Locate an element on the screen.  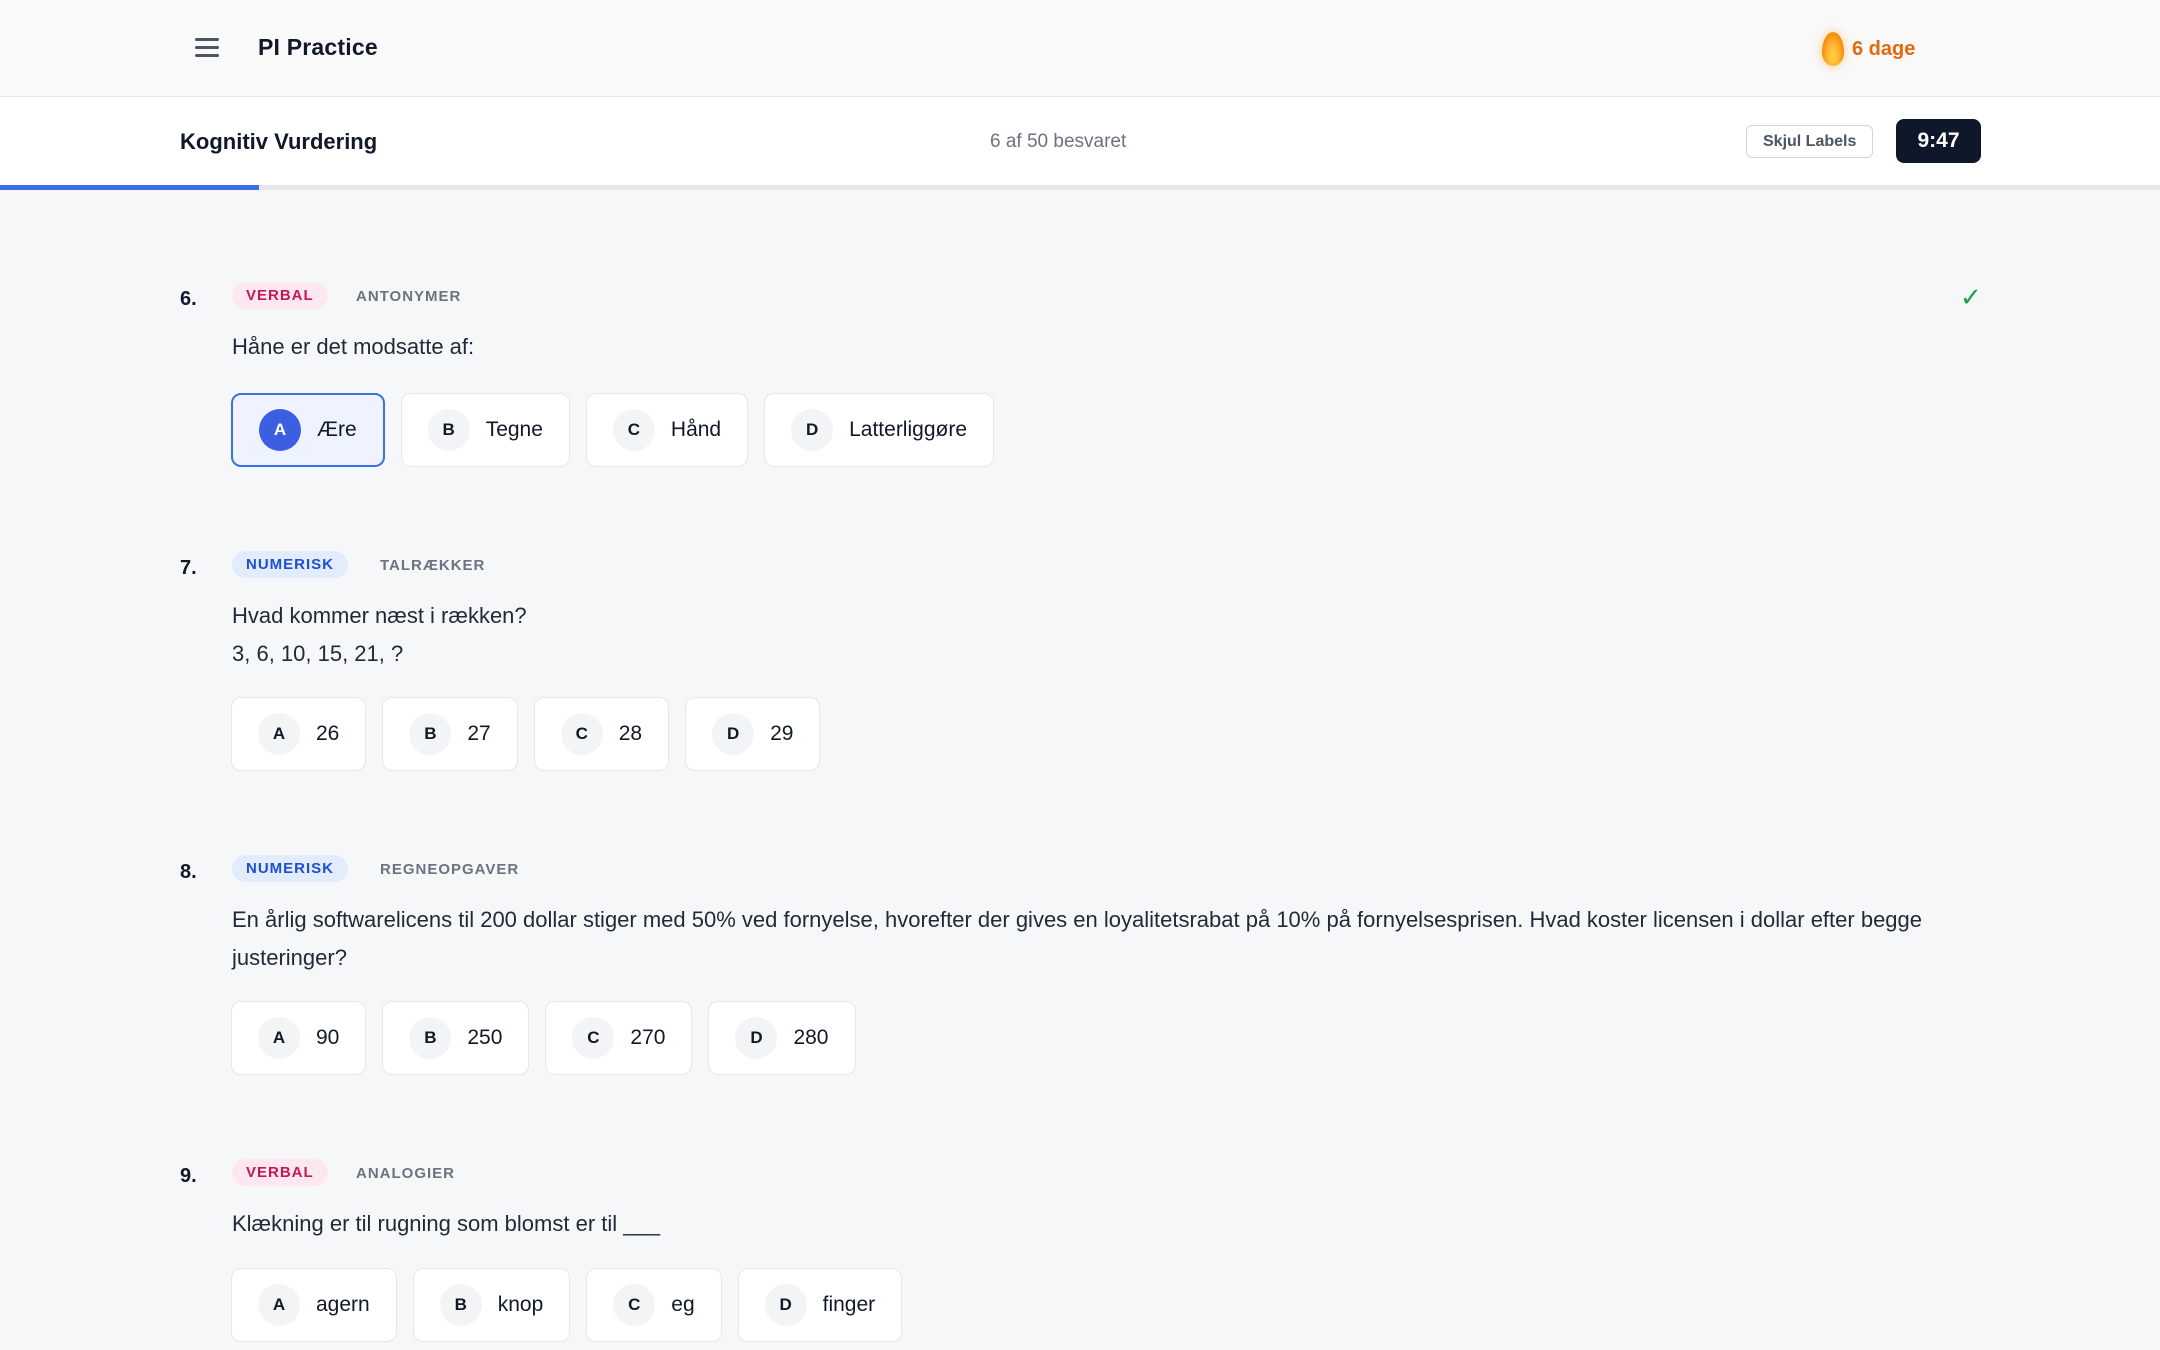
option-c: C 28 is located at coordinates (601, 734).